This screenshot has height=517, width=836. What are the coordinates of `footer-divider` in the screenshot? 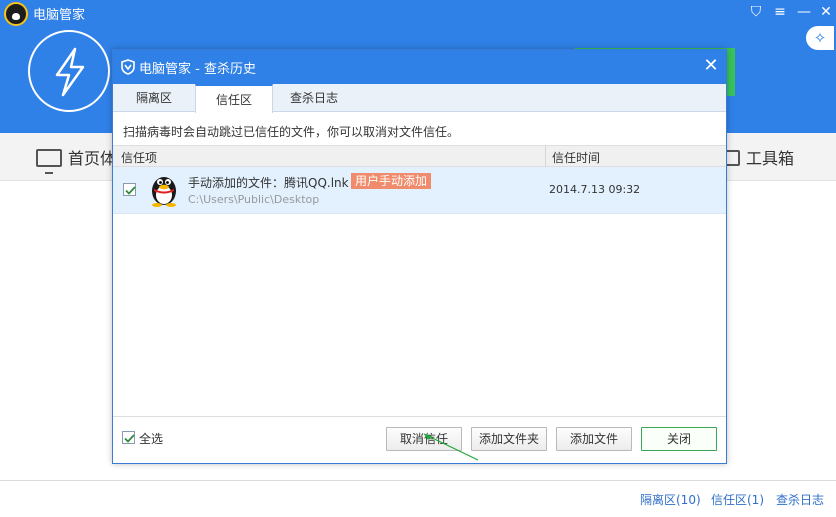 It's located at (418, 480).